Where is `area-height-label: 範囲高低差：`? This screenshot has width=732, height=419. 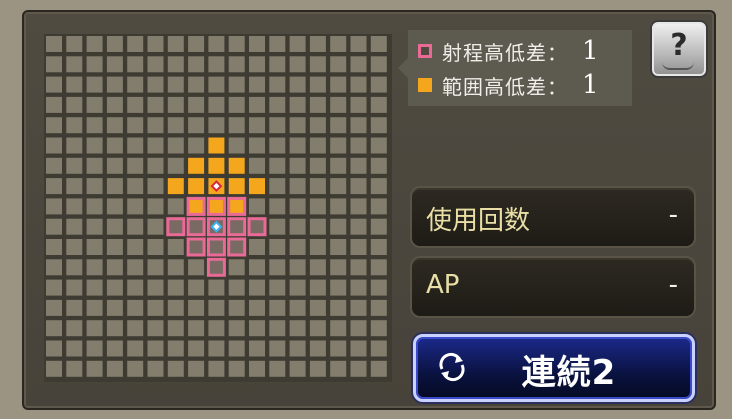 area-height-label: 範囲高低差： is located at coordinates (505, 86).